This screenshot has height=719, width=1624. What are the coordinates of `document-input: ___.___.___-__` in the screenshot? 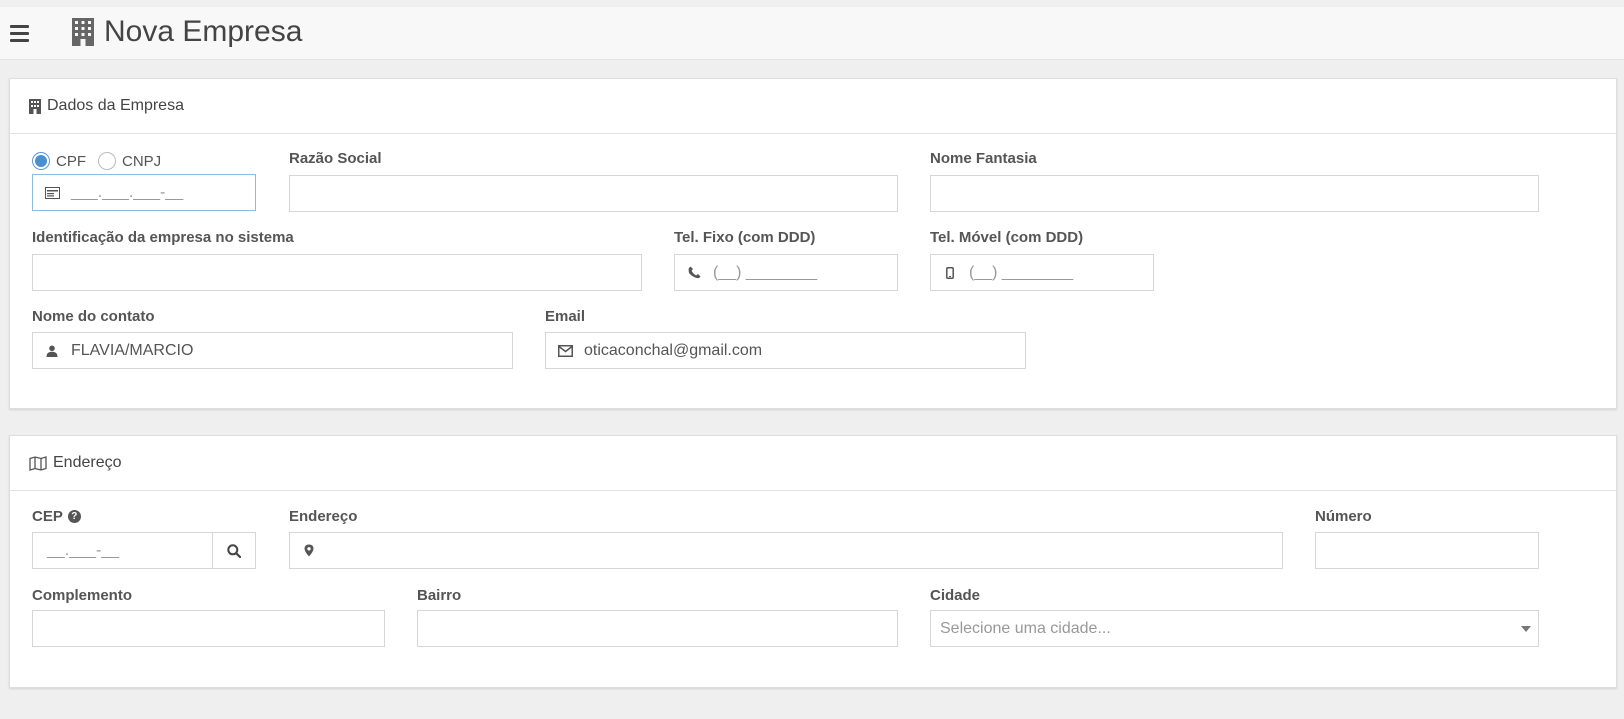 It's located at (144, 192).